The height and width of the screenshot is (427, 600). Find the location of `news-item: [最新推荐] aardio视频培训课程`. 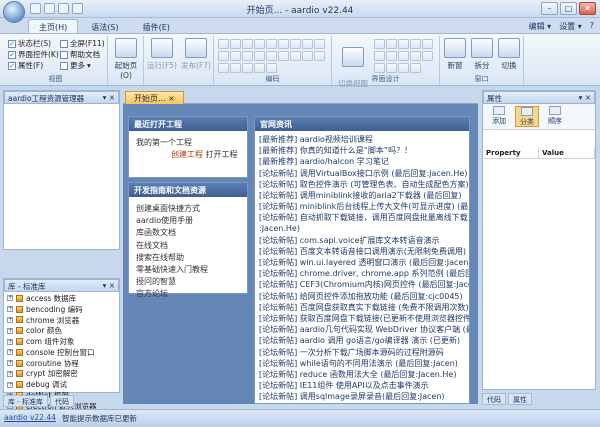

news-item: [最新推荐] aardio视频培训课程 is located at coordinates (362, 139).